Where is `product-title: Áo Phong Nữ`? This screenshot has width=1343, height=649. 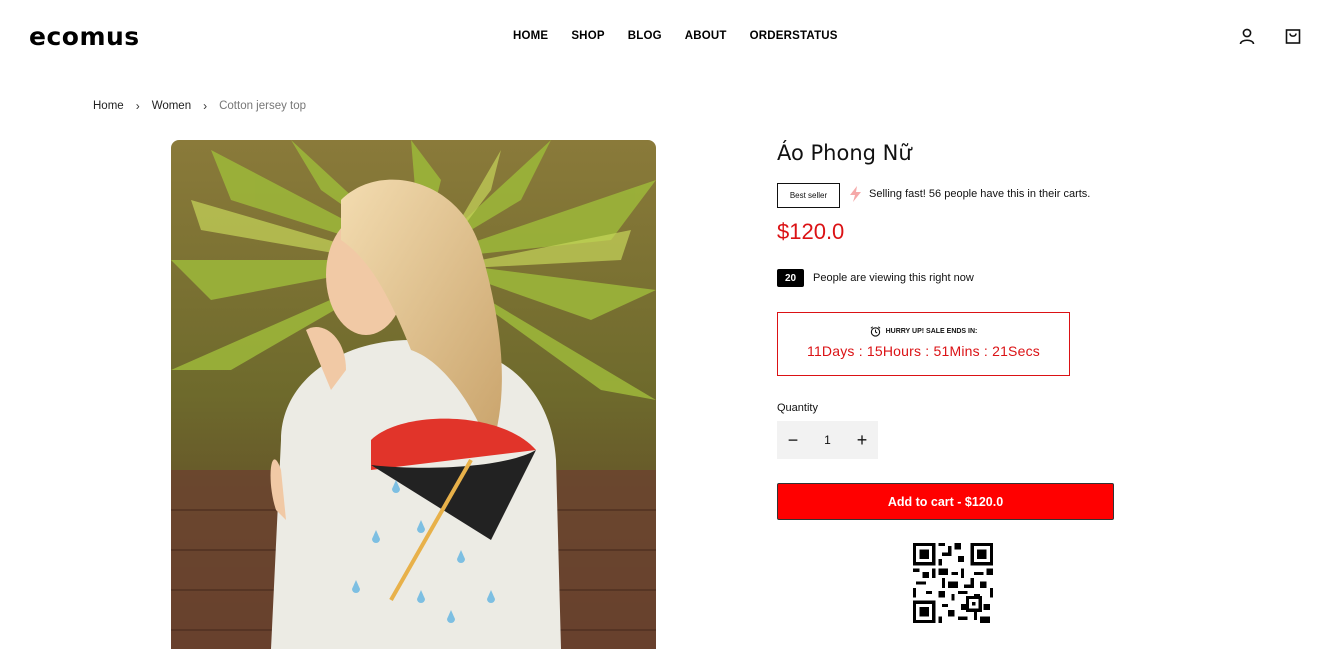
product-title: Áo Phong Nữ is located at coordinates (844, 153).